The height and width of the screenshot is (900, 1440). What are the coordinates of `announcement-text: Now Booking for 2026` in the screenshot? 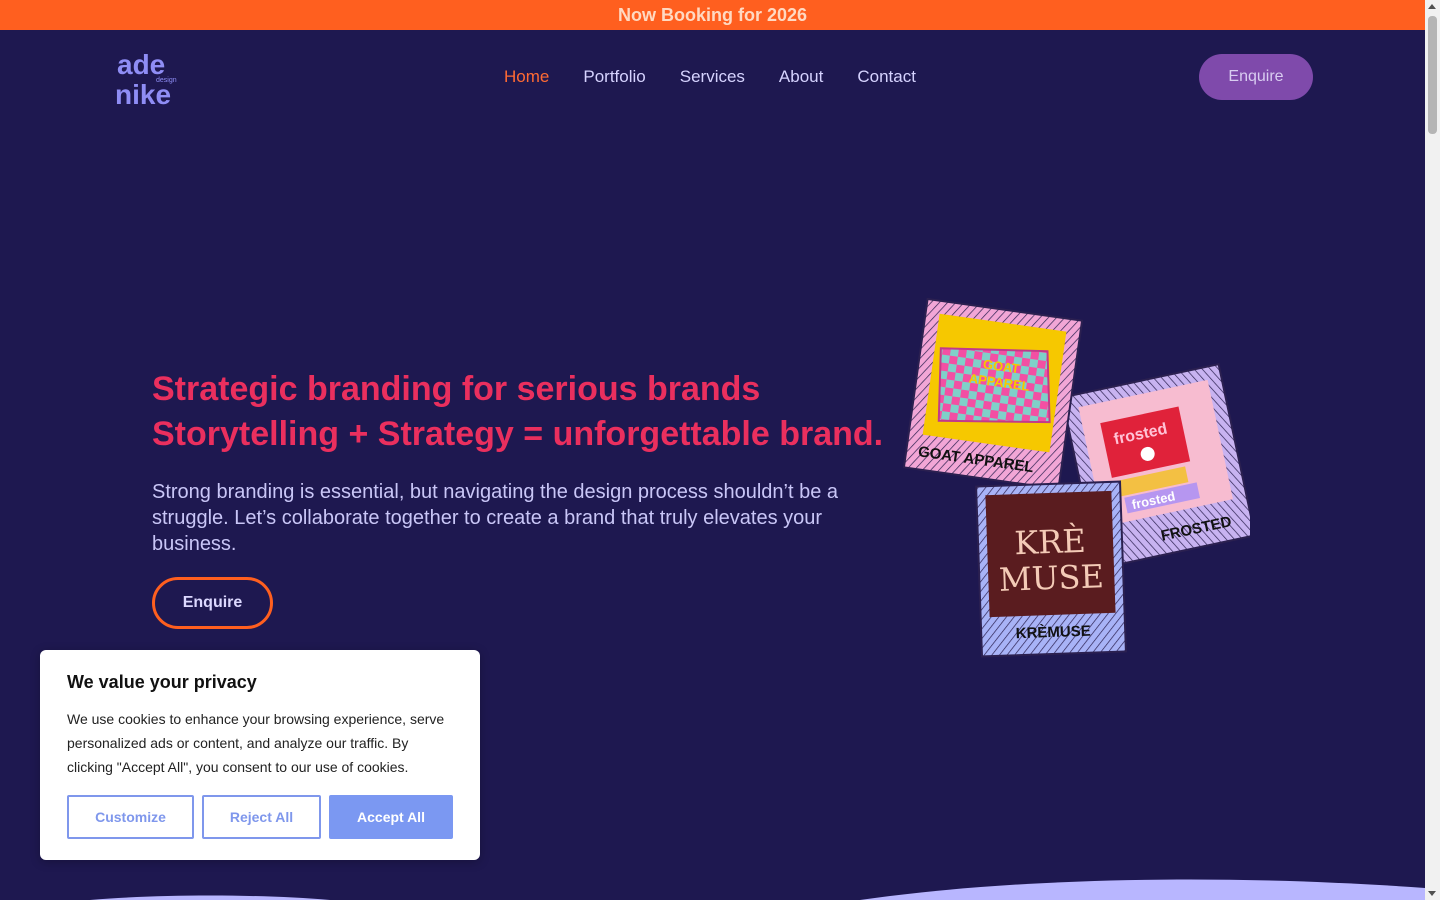 It's located at (712, 14).